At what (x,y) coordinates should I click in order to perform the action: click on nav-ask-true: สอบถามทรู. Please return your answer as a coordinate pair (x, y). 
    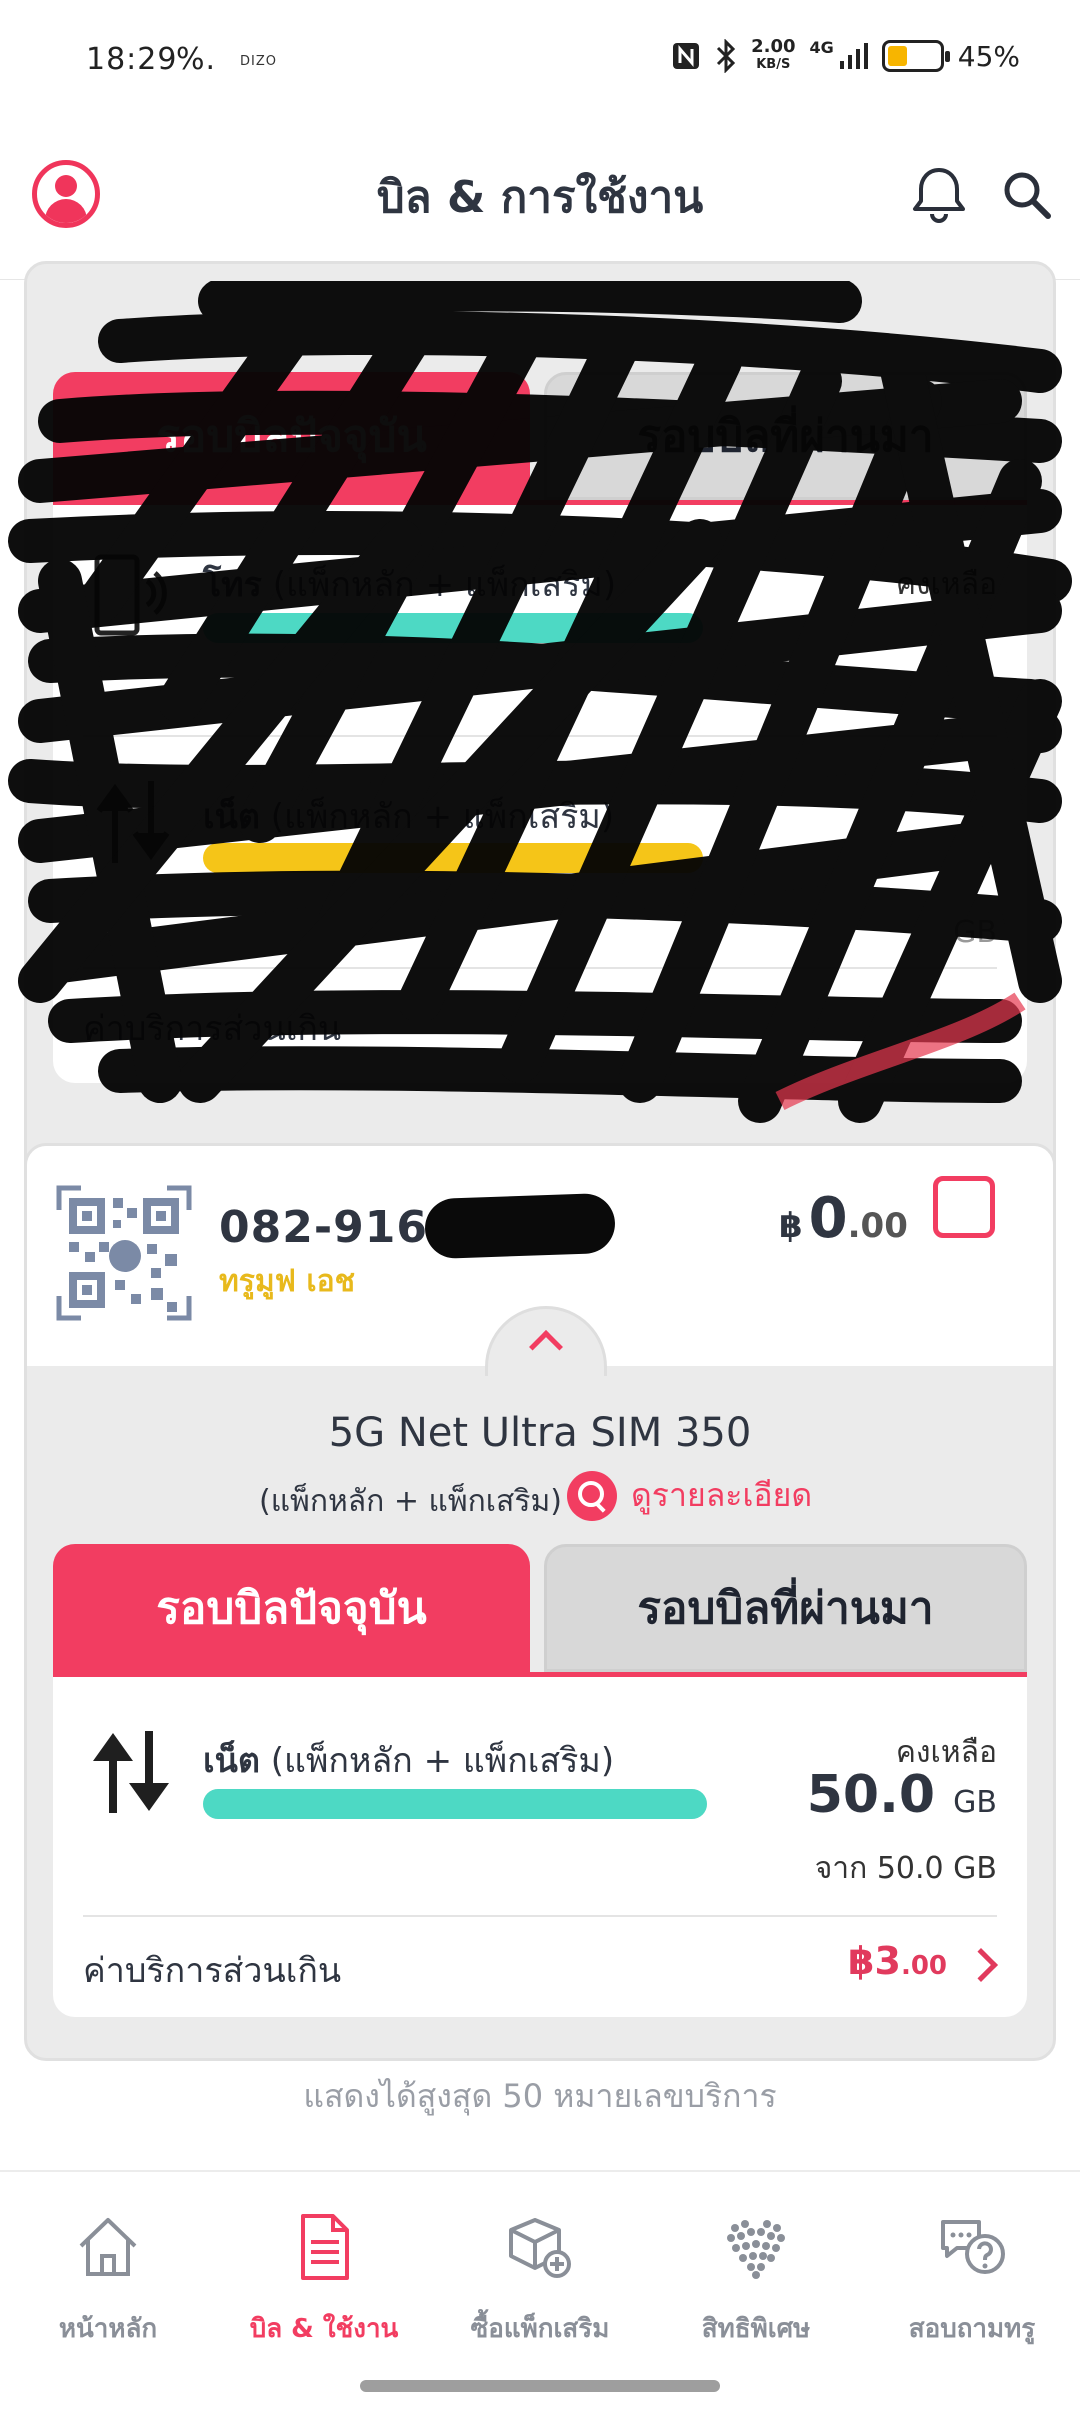
    Looking at the image, I should click on (972, 2280).